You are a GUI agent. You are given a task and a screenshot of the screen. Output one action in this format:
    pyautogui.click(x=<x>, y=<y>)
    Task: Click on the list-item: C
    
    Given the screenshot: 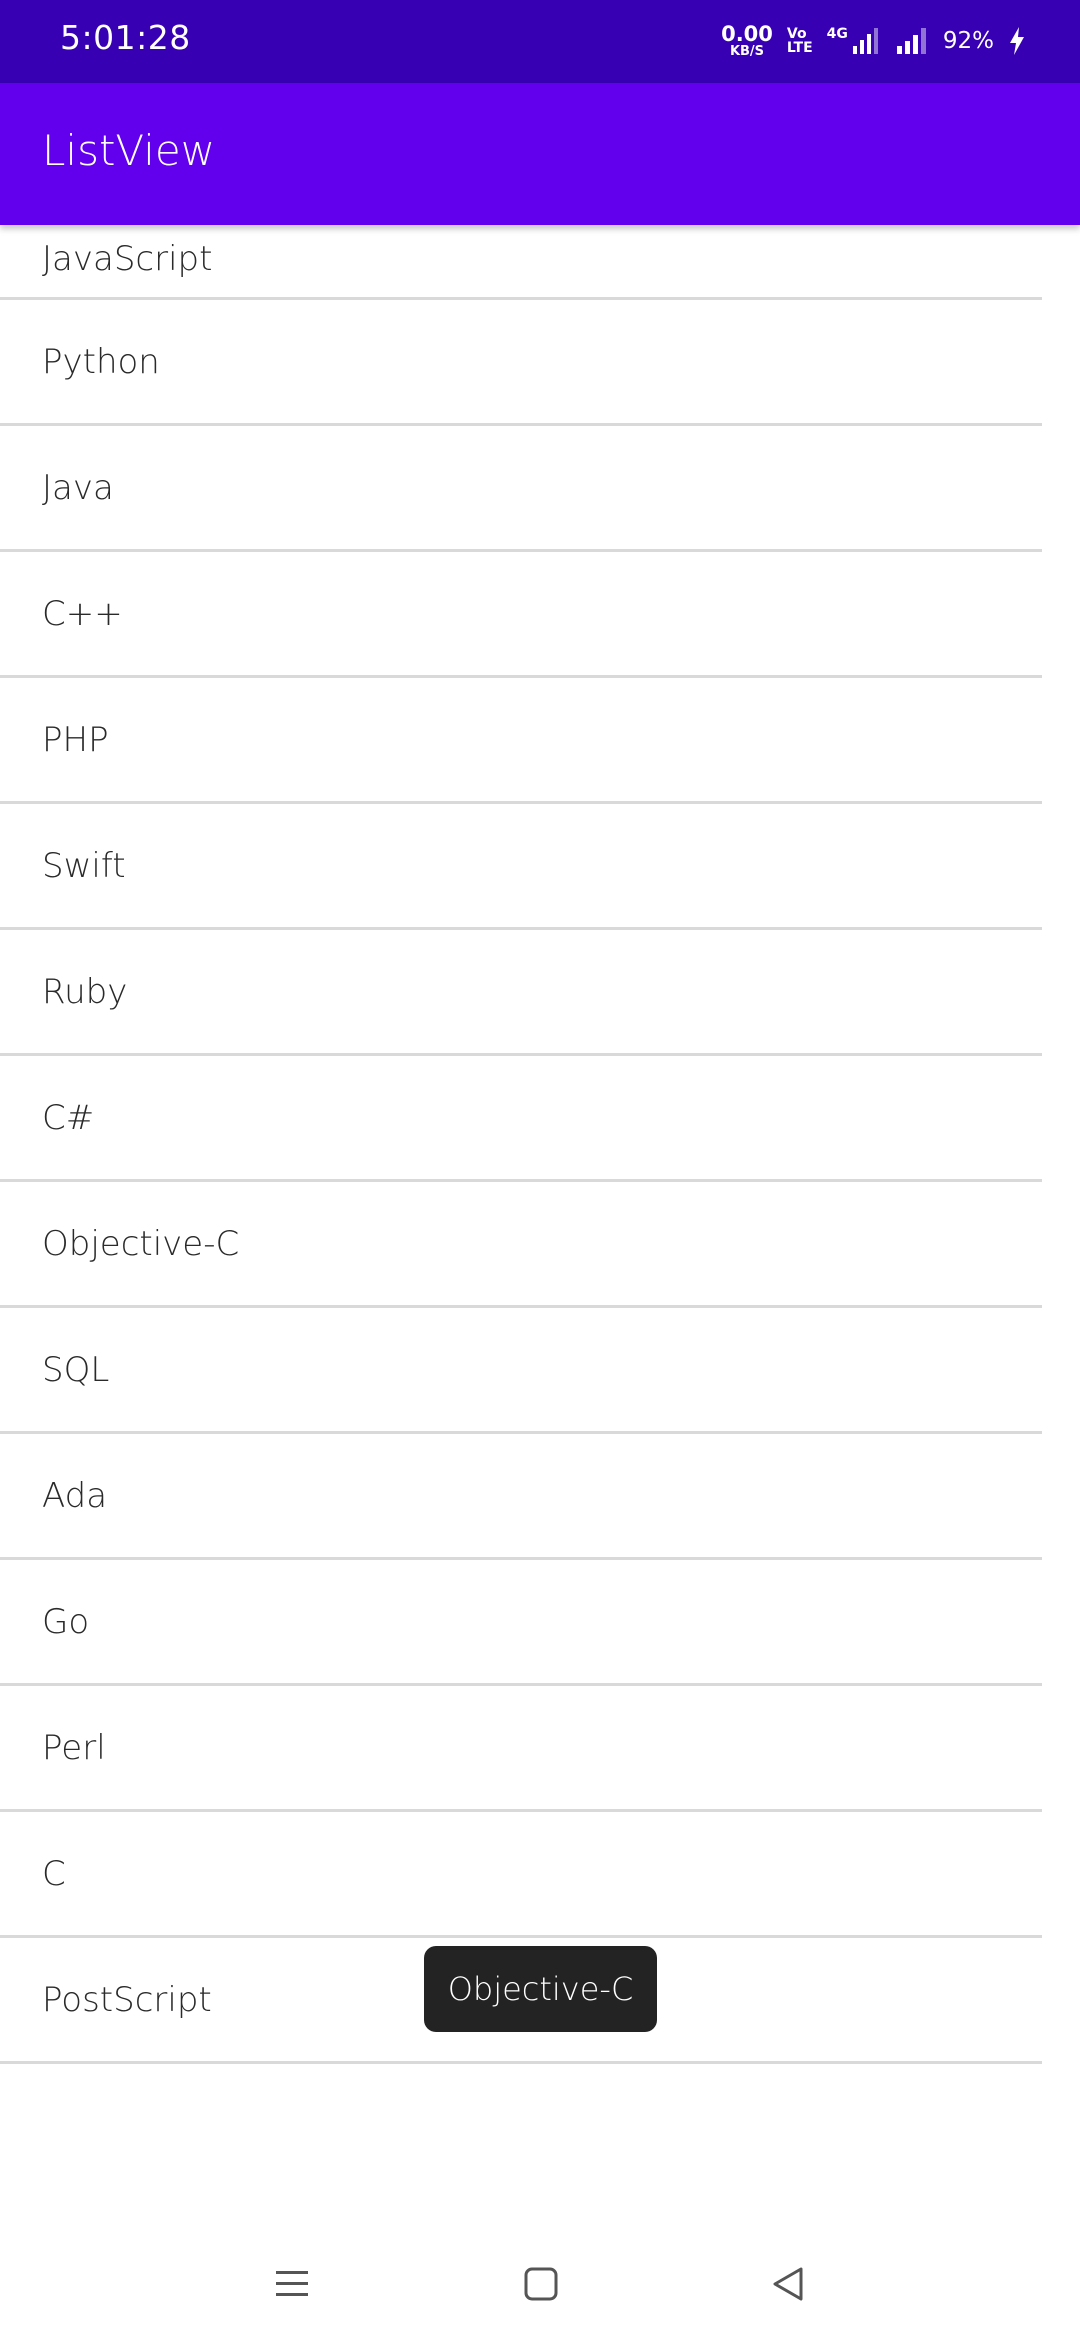 What is the action you would take?
    pyautogui.click(x=521, y=1875)
    